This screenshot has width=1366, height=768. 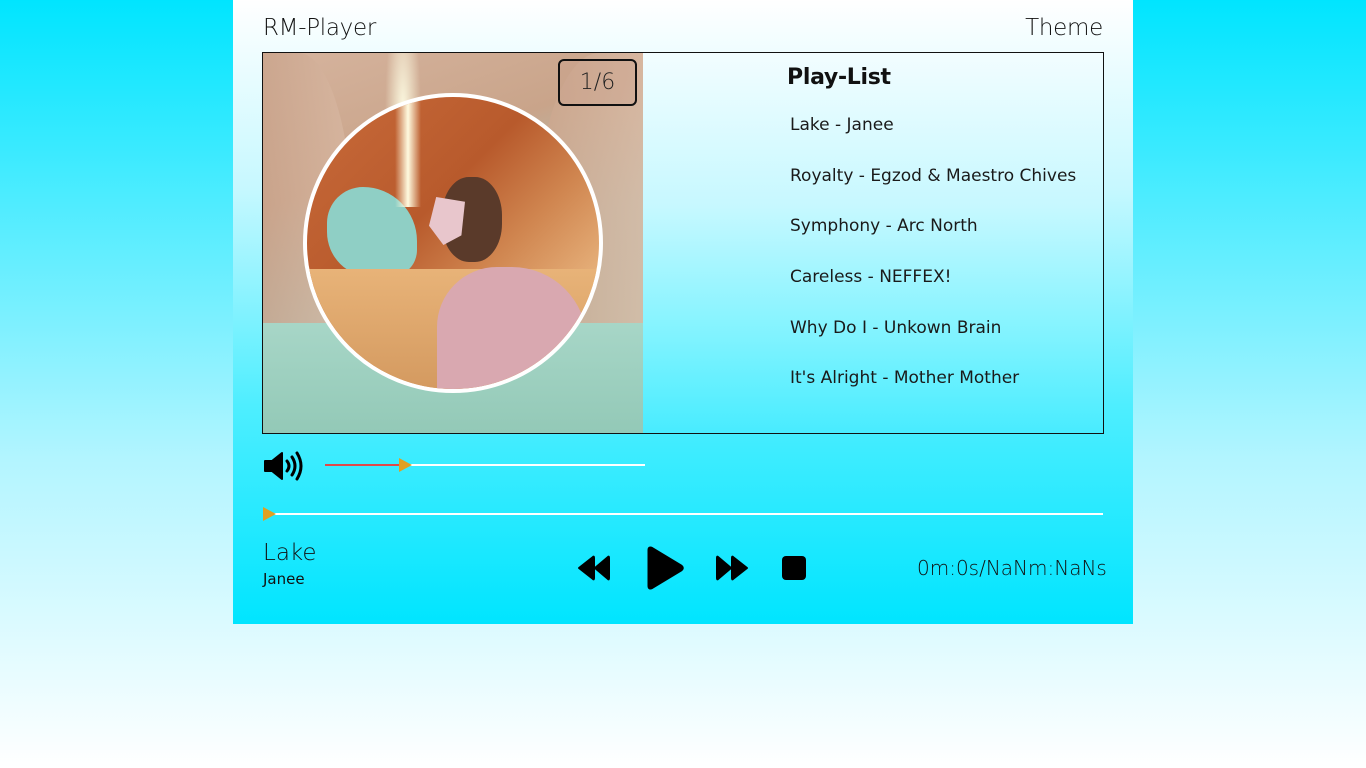 I want to click on theme-button: Theme, so click(x=1064, y=28).